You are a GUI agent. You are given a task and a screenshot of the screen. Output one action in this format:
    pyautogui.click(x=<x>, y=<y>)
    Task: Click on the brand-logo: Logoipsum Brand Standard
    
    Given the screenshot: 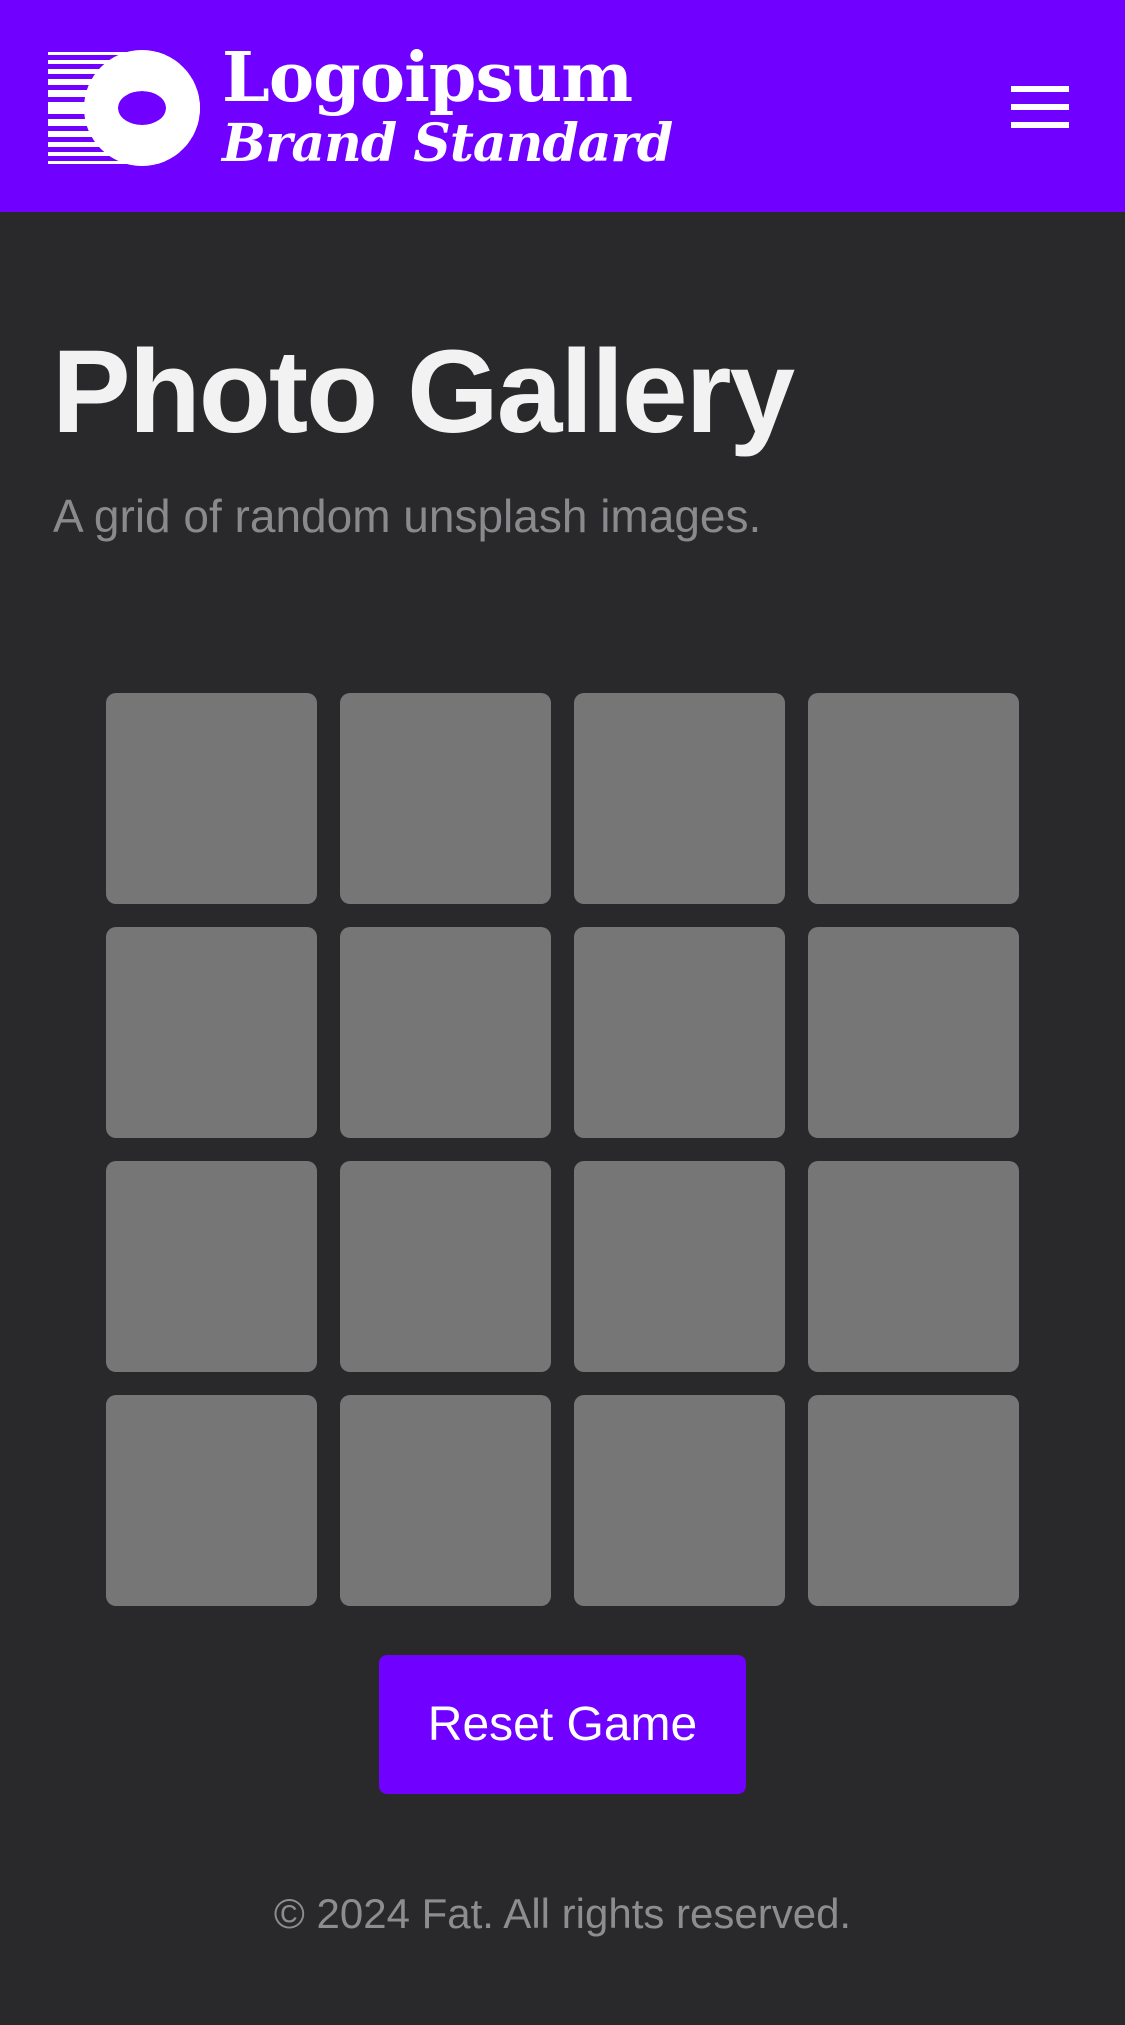 What is the action you would take?
    pyautogui.click(x=360, y=106)
    